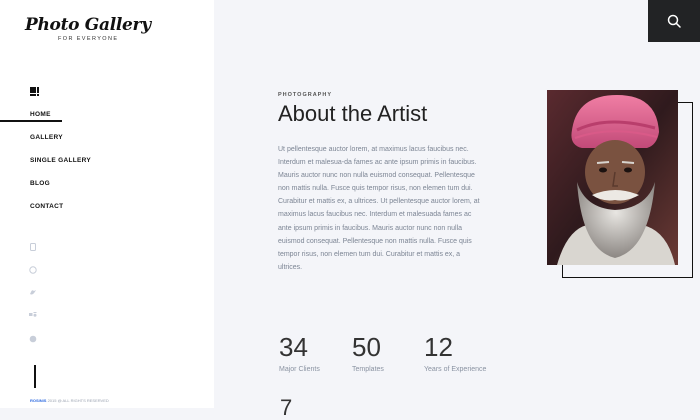 This screenshot has width=700, height=420. Describe the element at coordinates (293, 347) in the screenshot. I see `stat-value: 34` at that location.